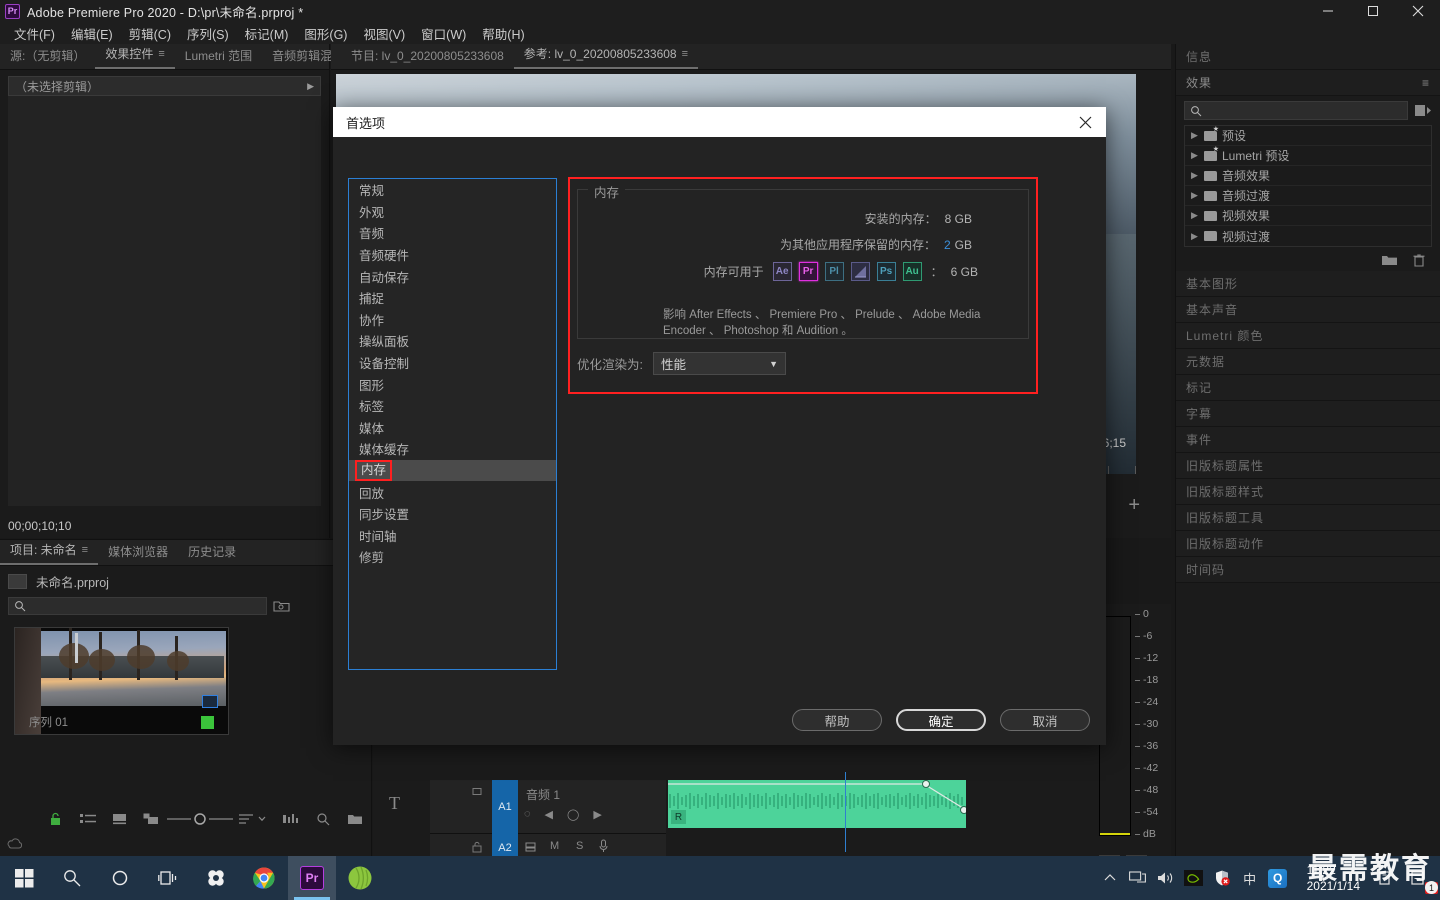 The image size is (1440, 900). I want to click on new-bin-icon, so click(355, 819).